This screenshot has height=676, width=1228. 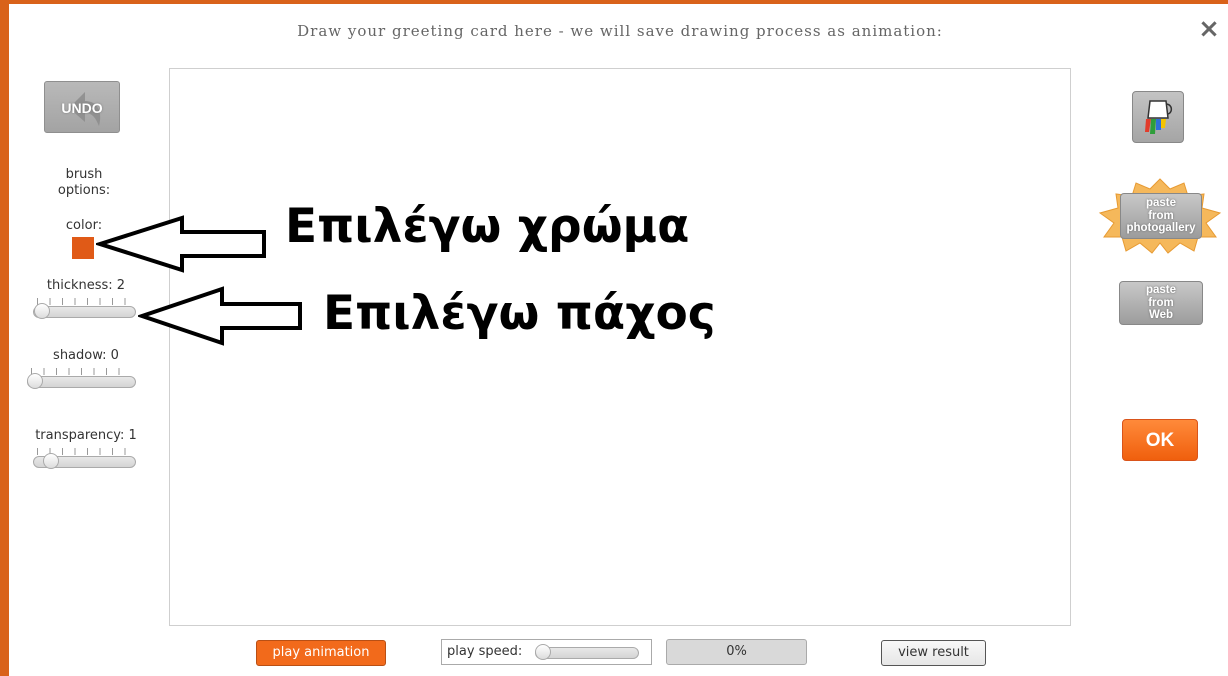 I want to click on arrow-to-thickness-icon, so click(x=220, y=316).